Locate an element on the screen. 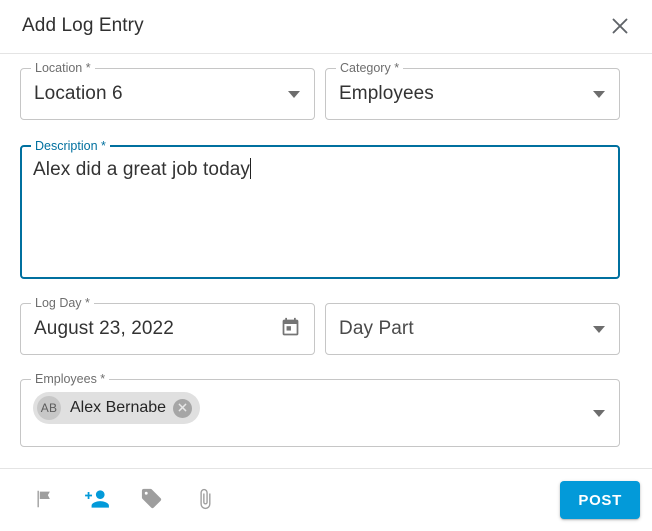  page-title: Add Log Entry is located at coordinates (83, 25).